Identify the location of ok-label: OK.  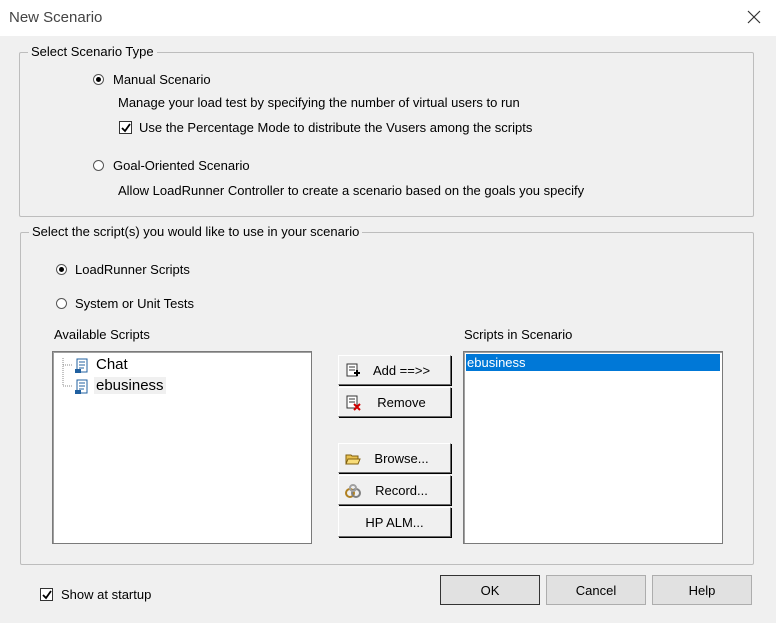
(490, 590).